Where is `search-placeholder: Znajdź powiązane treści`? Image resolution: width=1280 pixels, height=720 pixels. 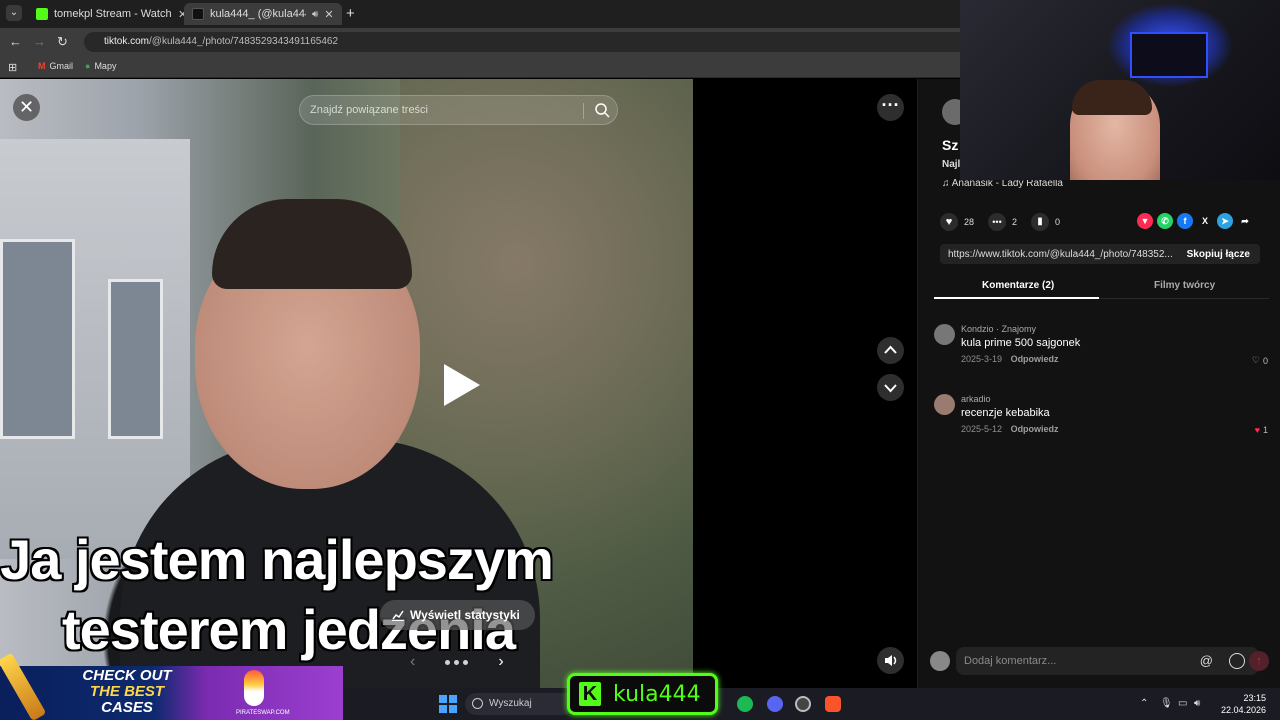 search-placeholder: Znajdź powiązane treści is located at coordinates (369, 110).